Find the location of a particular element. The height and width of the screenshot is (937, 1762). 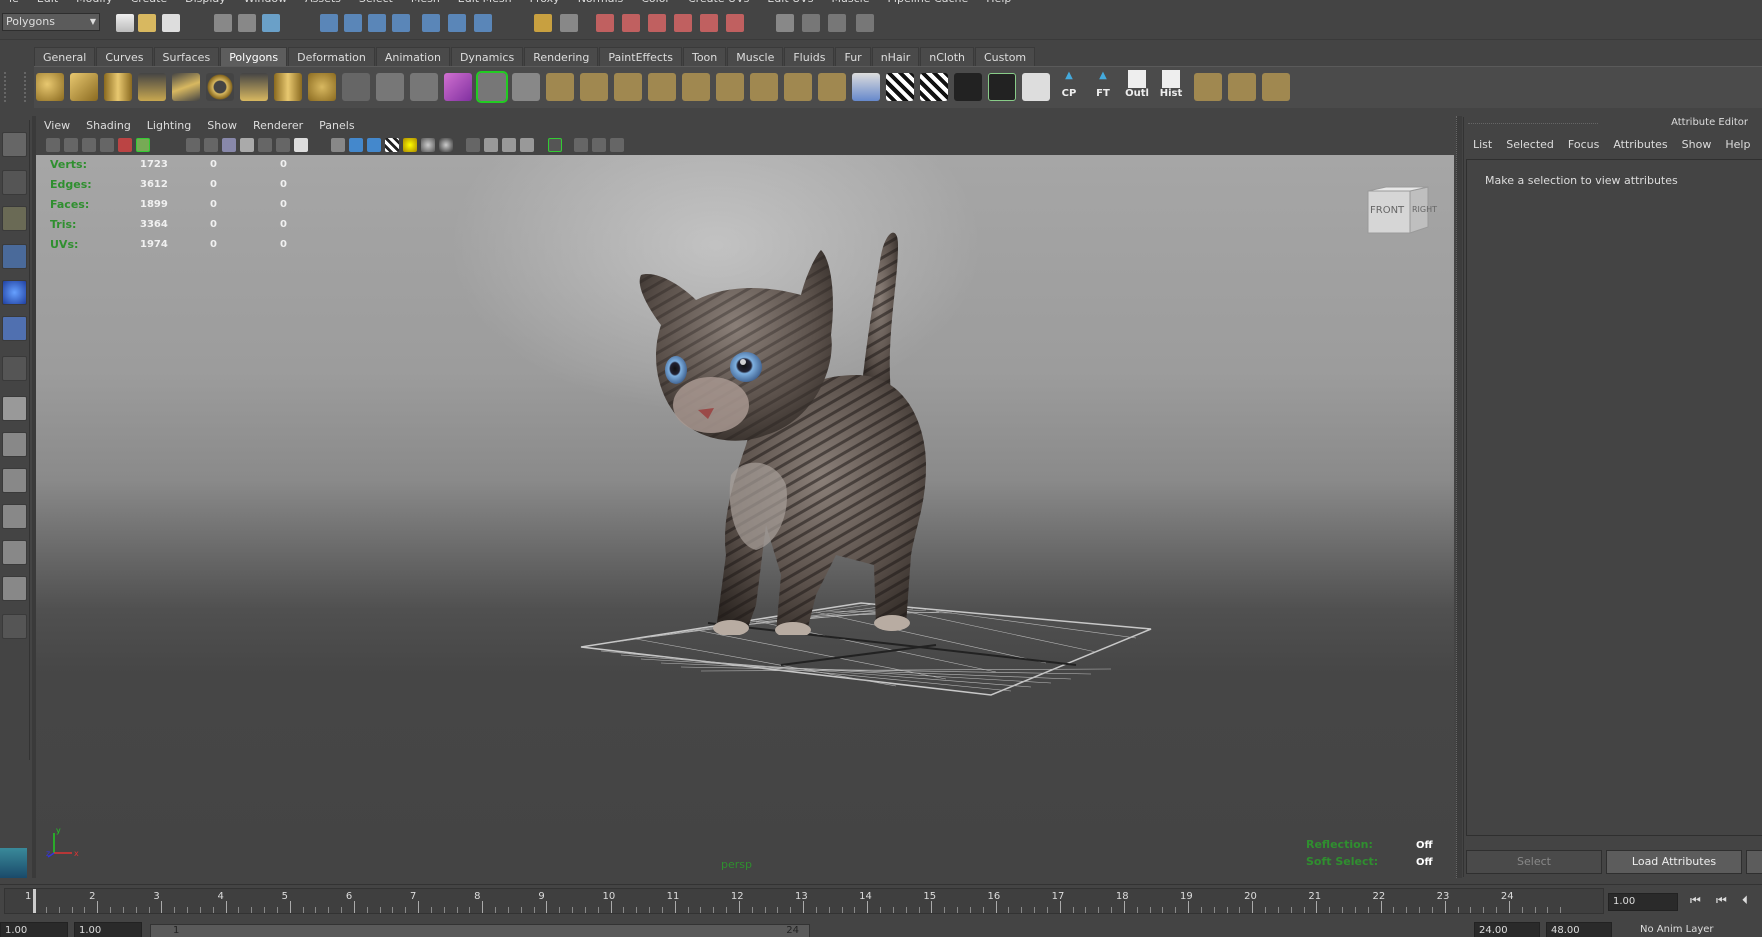

ae-menu-help: Help is located at coordinates (1737, 145).